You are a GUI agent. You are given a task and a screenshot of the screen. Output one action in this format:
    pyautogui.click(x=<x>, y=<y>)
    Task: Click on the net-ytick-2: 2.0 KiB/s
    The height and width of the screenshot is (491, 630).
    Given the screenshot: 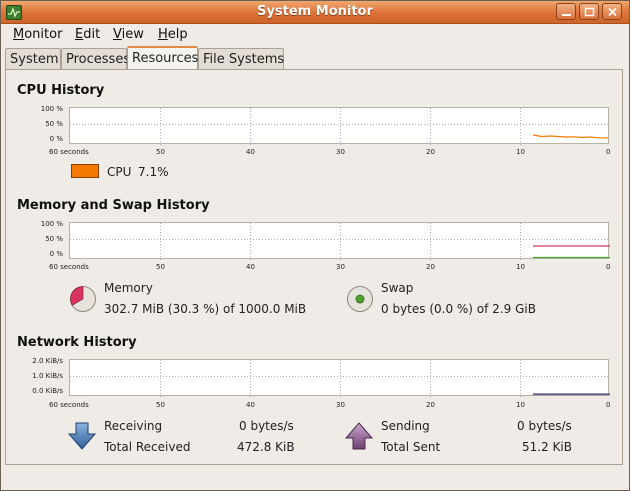 What is the action you would take?
    pyautogui.click(x=47, y=361)
    